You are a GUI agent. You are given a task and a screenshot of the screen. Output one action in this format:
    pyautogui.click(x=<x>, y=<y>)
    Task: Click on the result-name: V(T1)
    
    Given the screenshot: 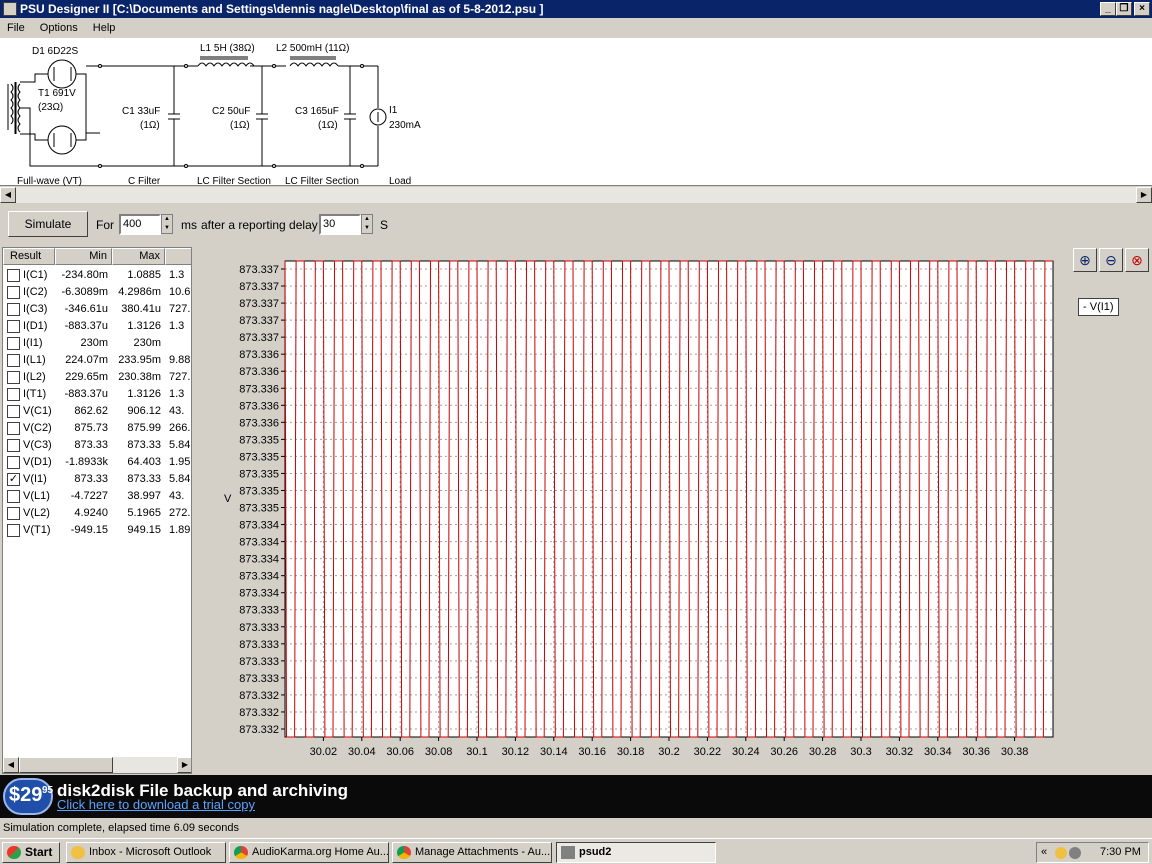 What is the action you would take?
    pyautogui.click(x=37, y=530)
    